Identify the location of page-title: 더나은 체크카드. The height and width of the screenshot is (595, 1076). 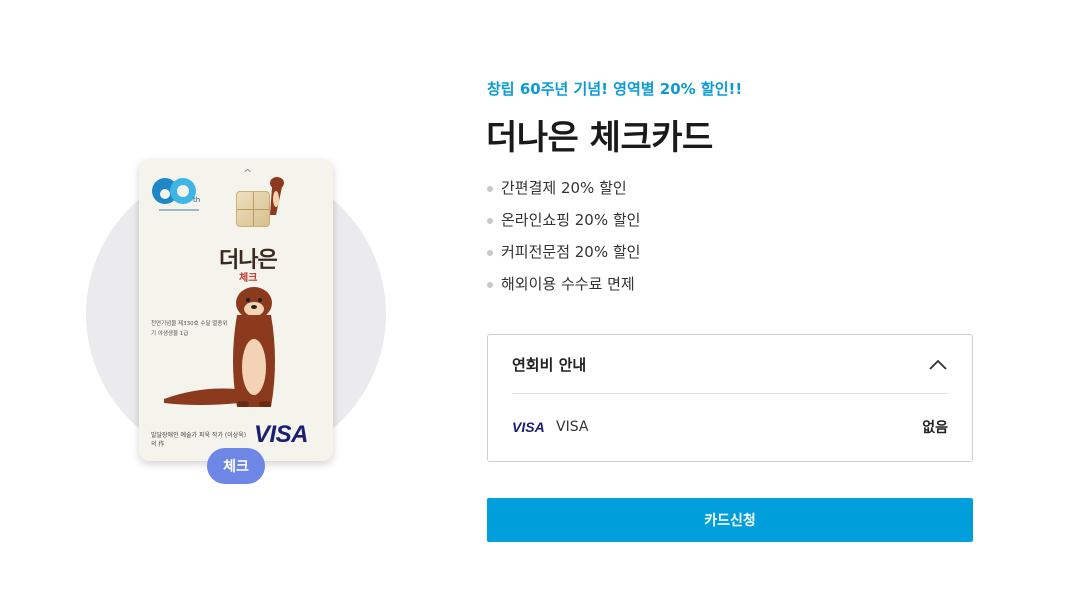
(599, 138).